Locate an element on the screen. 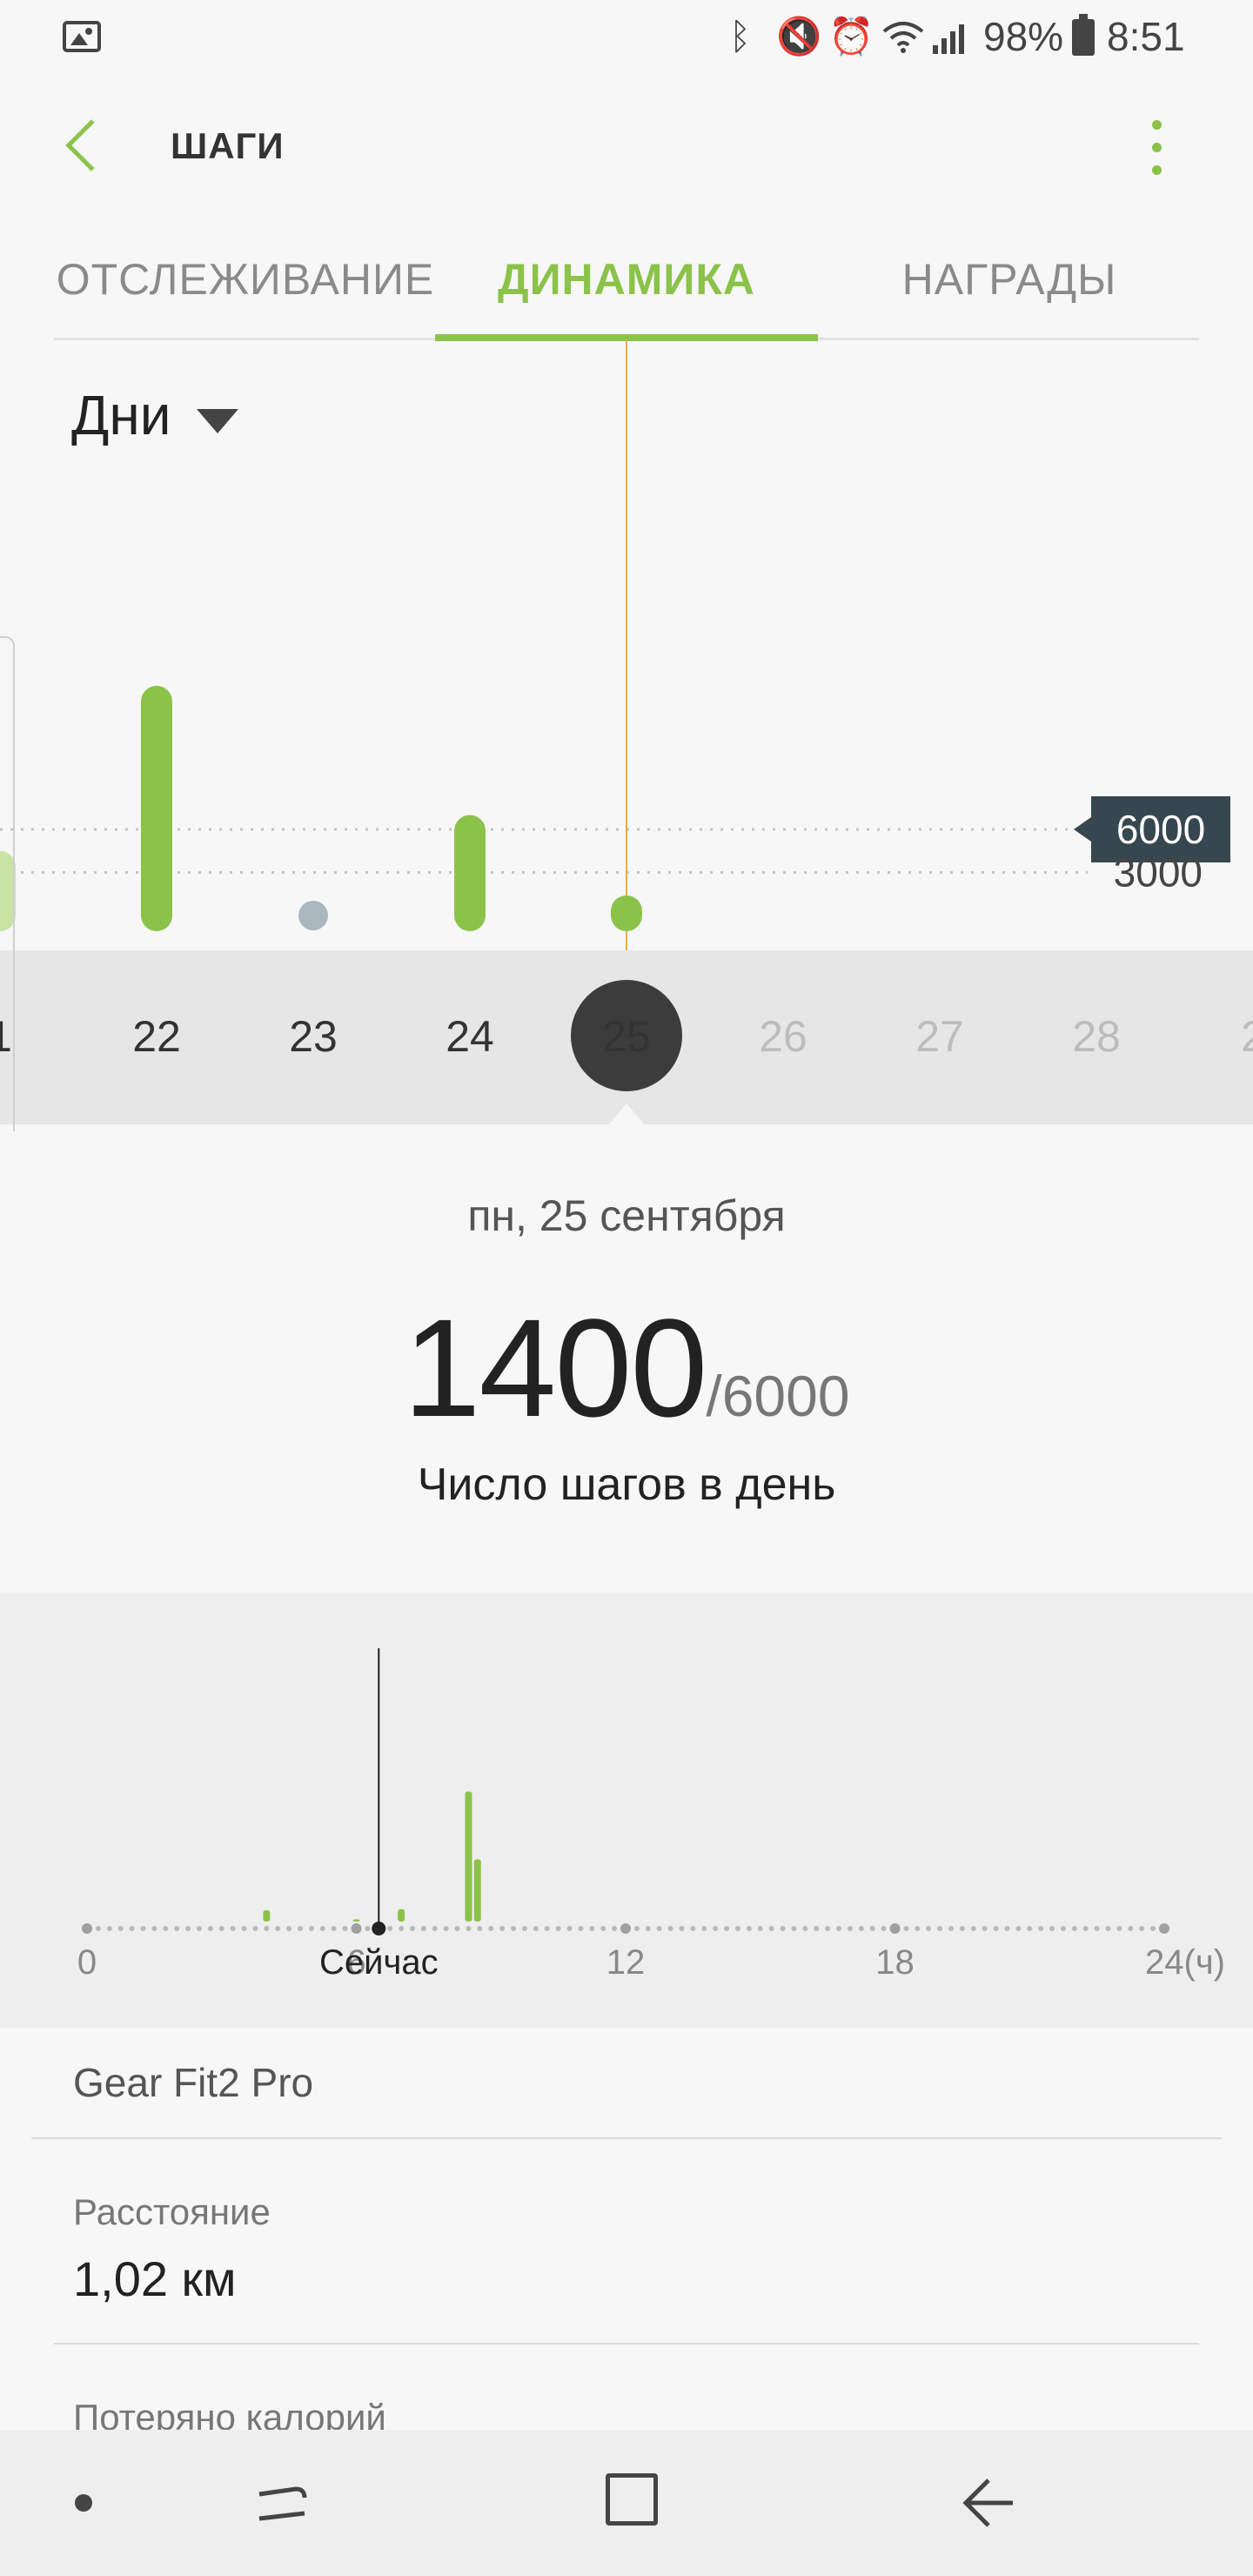 The height and width of the screenshot is (2576, 1253). status-bar: ᛒ 🔇 ⏰ 98% 8:51 is located at coordinates (626, 37).